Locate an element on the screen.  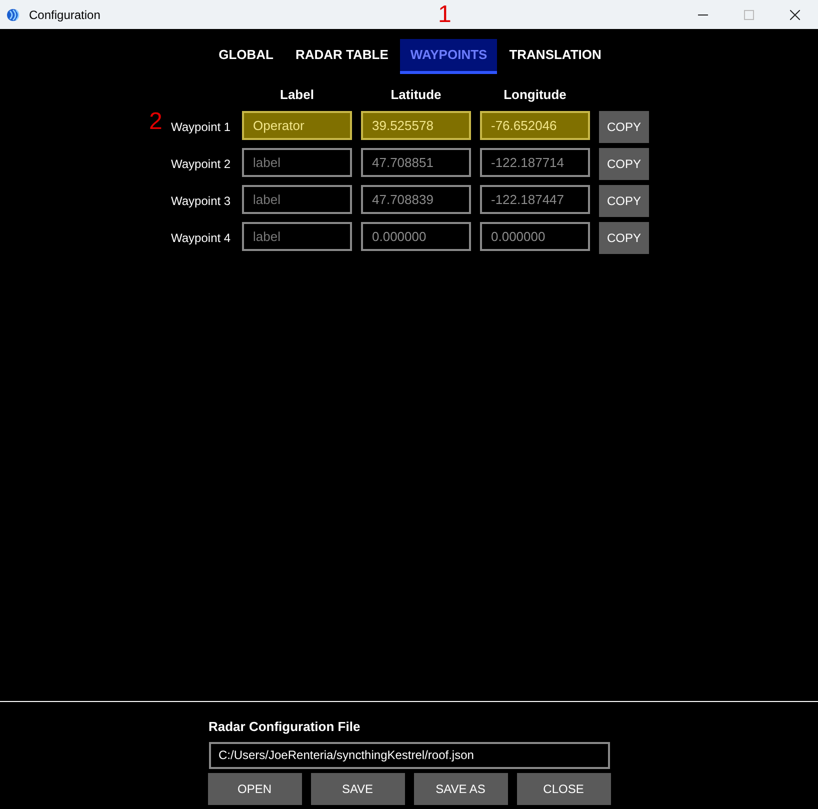
app-logo-icon is located at coordinates (14, 14).